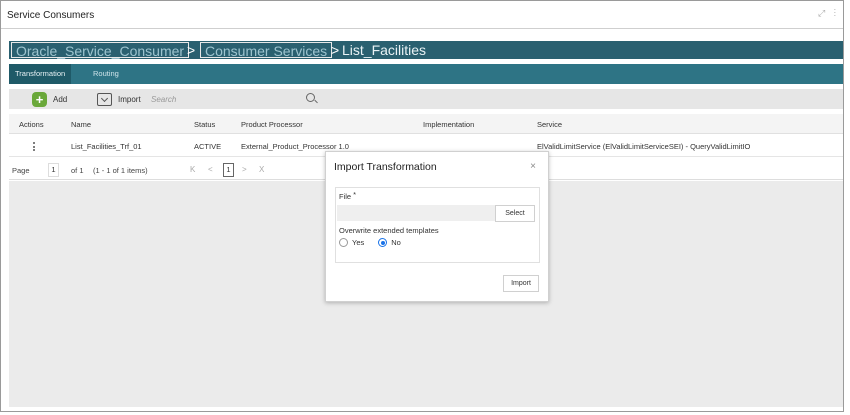  Describe the element at coordinates (31, 124) in the screenshot. I see `column-actions: Actions` at that location.